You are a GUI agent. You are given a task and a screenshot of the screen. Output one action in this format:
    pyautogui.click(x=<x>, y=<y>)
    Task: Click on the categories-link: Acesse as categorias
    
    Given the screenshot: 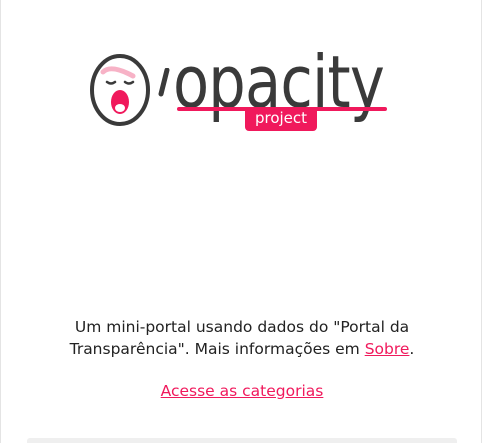 What is the action you would take?
    pyautogui.click(x=242, y=391)
    